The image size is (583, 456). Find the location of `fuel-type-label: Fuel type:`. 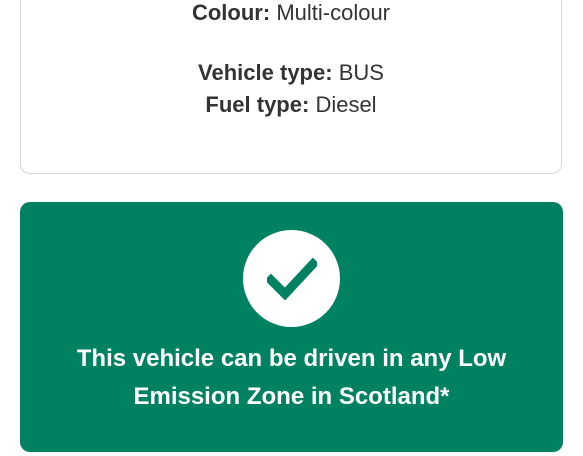

fuel-type-label: Fuel type: is located at coordinates (257, 104).